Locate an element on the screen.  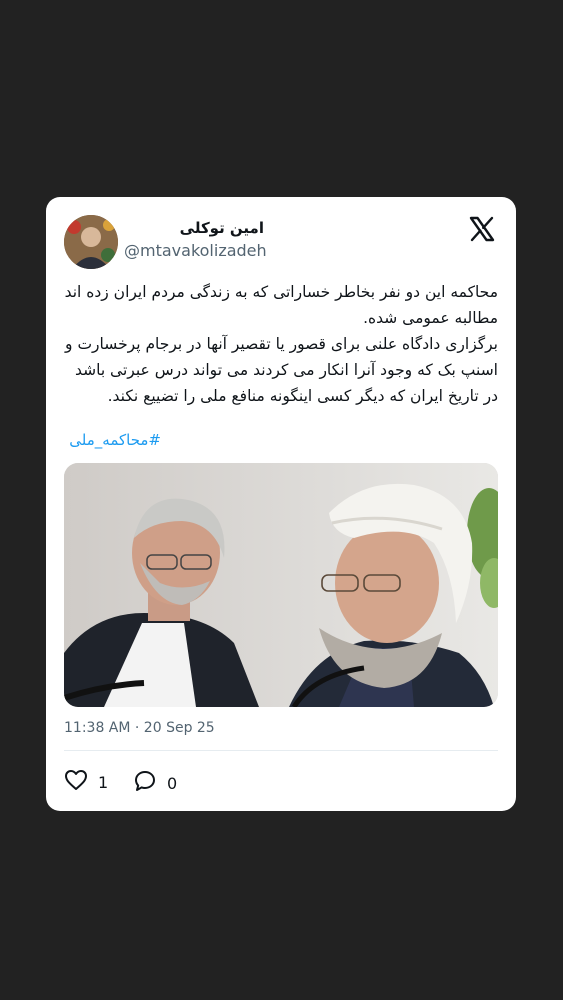
hashtag-link: #محاکمه_ملی is located at coordinates (115, 440).